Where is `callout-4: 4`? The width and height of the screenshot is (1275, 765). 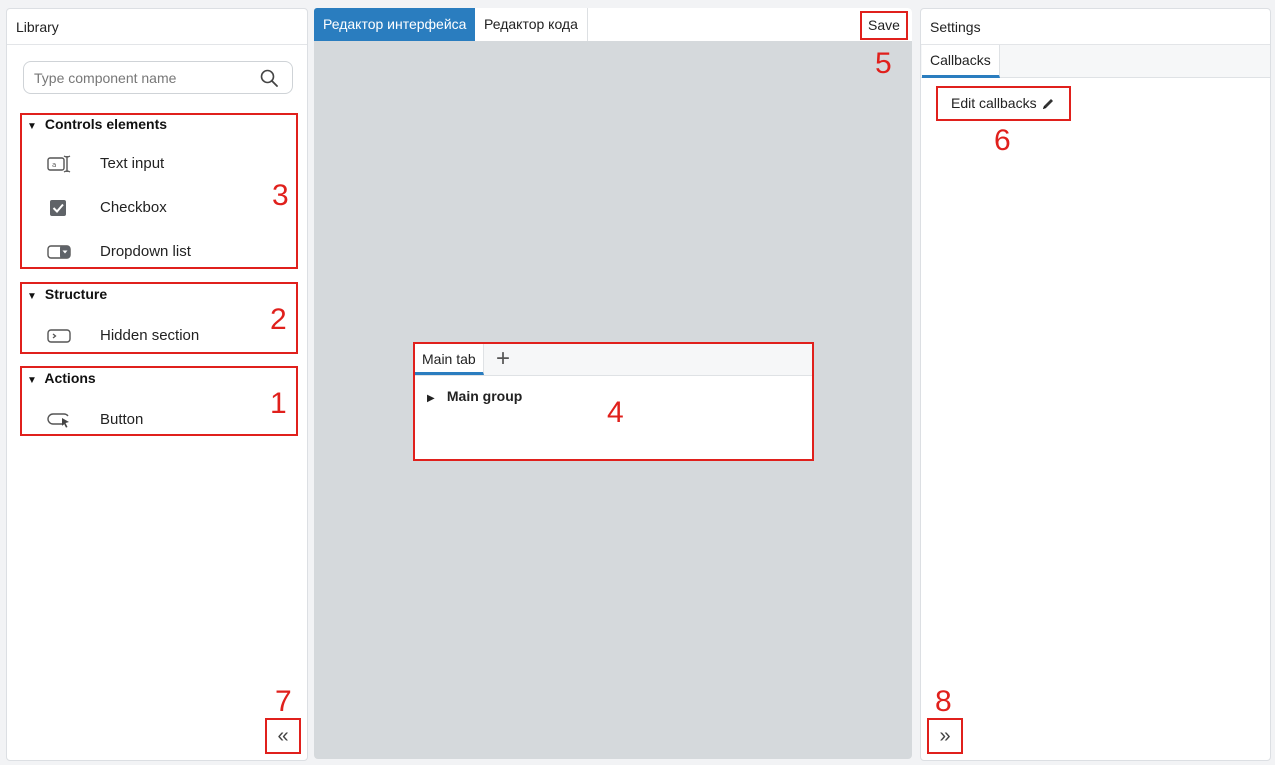
callout-4: 4 is located at coordinates (615, 412).